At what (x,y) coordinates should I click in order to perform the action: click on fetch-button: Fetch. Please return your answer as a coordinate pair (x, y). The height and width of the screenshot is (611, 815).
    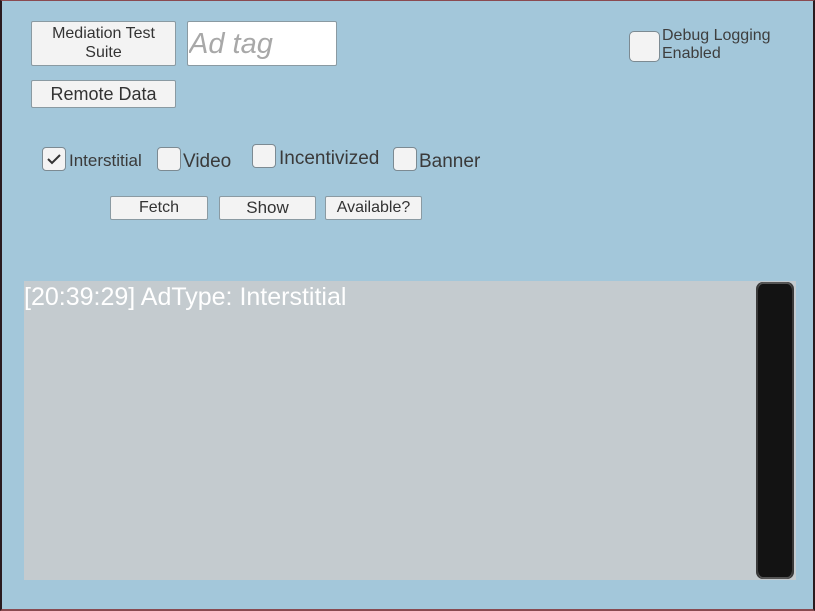
    Looking at the image, I should click on (159, 208).